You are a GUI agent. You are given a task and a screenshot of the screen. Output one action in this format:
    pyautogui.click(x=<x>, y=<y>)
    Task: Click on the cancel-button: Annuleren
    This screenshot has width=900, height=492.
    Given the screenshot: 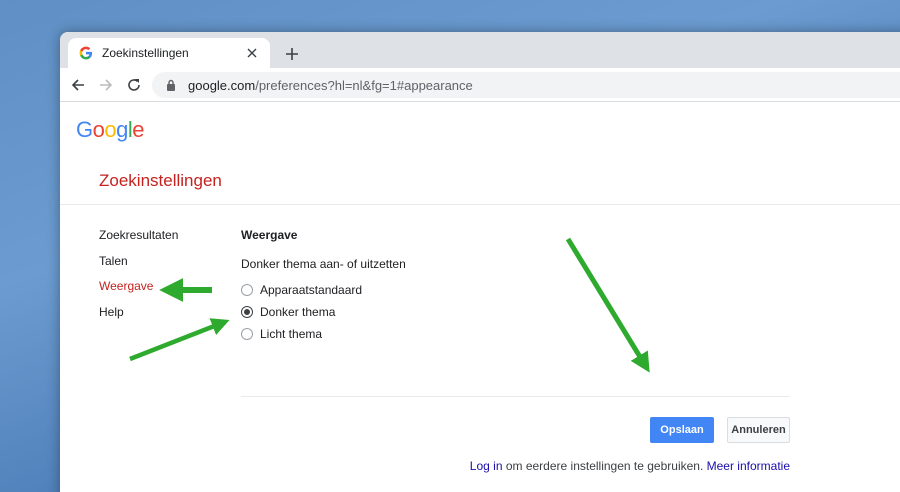 What is the action you would take?
    pyautogui.click(x=758, y=430)
    